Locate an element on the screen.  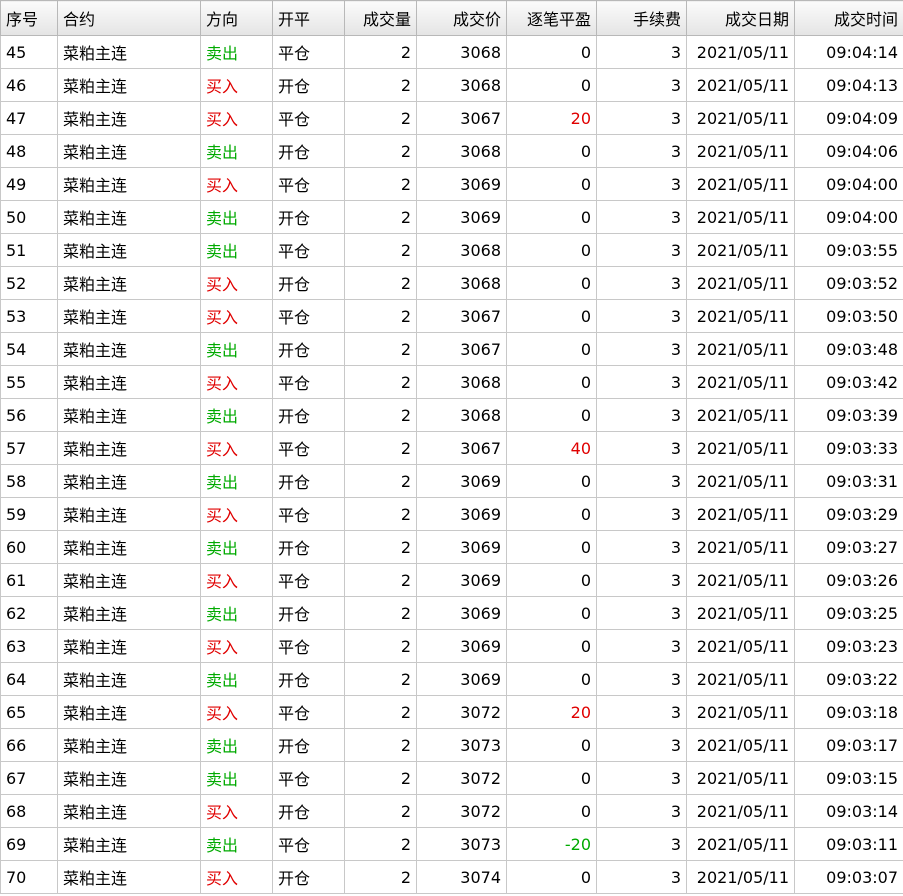
column-header-seq: 序号 is located at coordinates (29, 18).